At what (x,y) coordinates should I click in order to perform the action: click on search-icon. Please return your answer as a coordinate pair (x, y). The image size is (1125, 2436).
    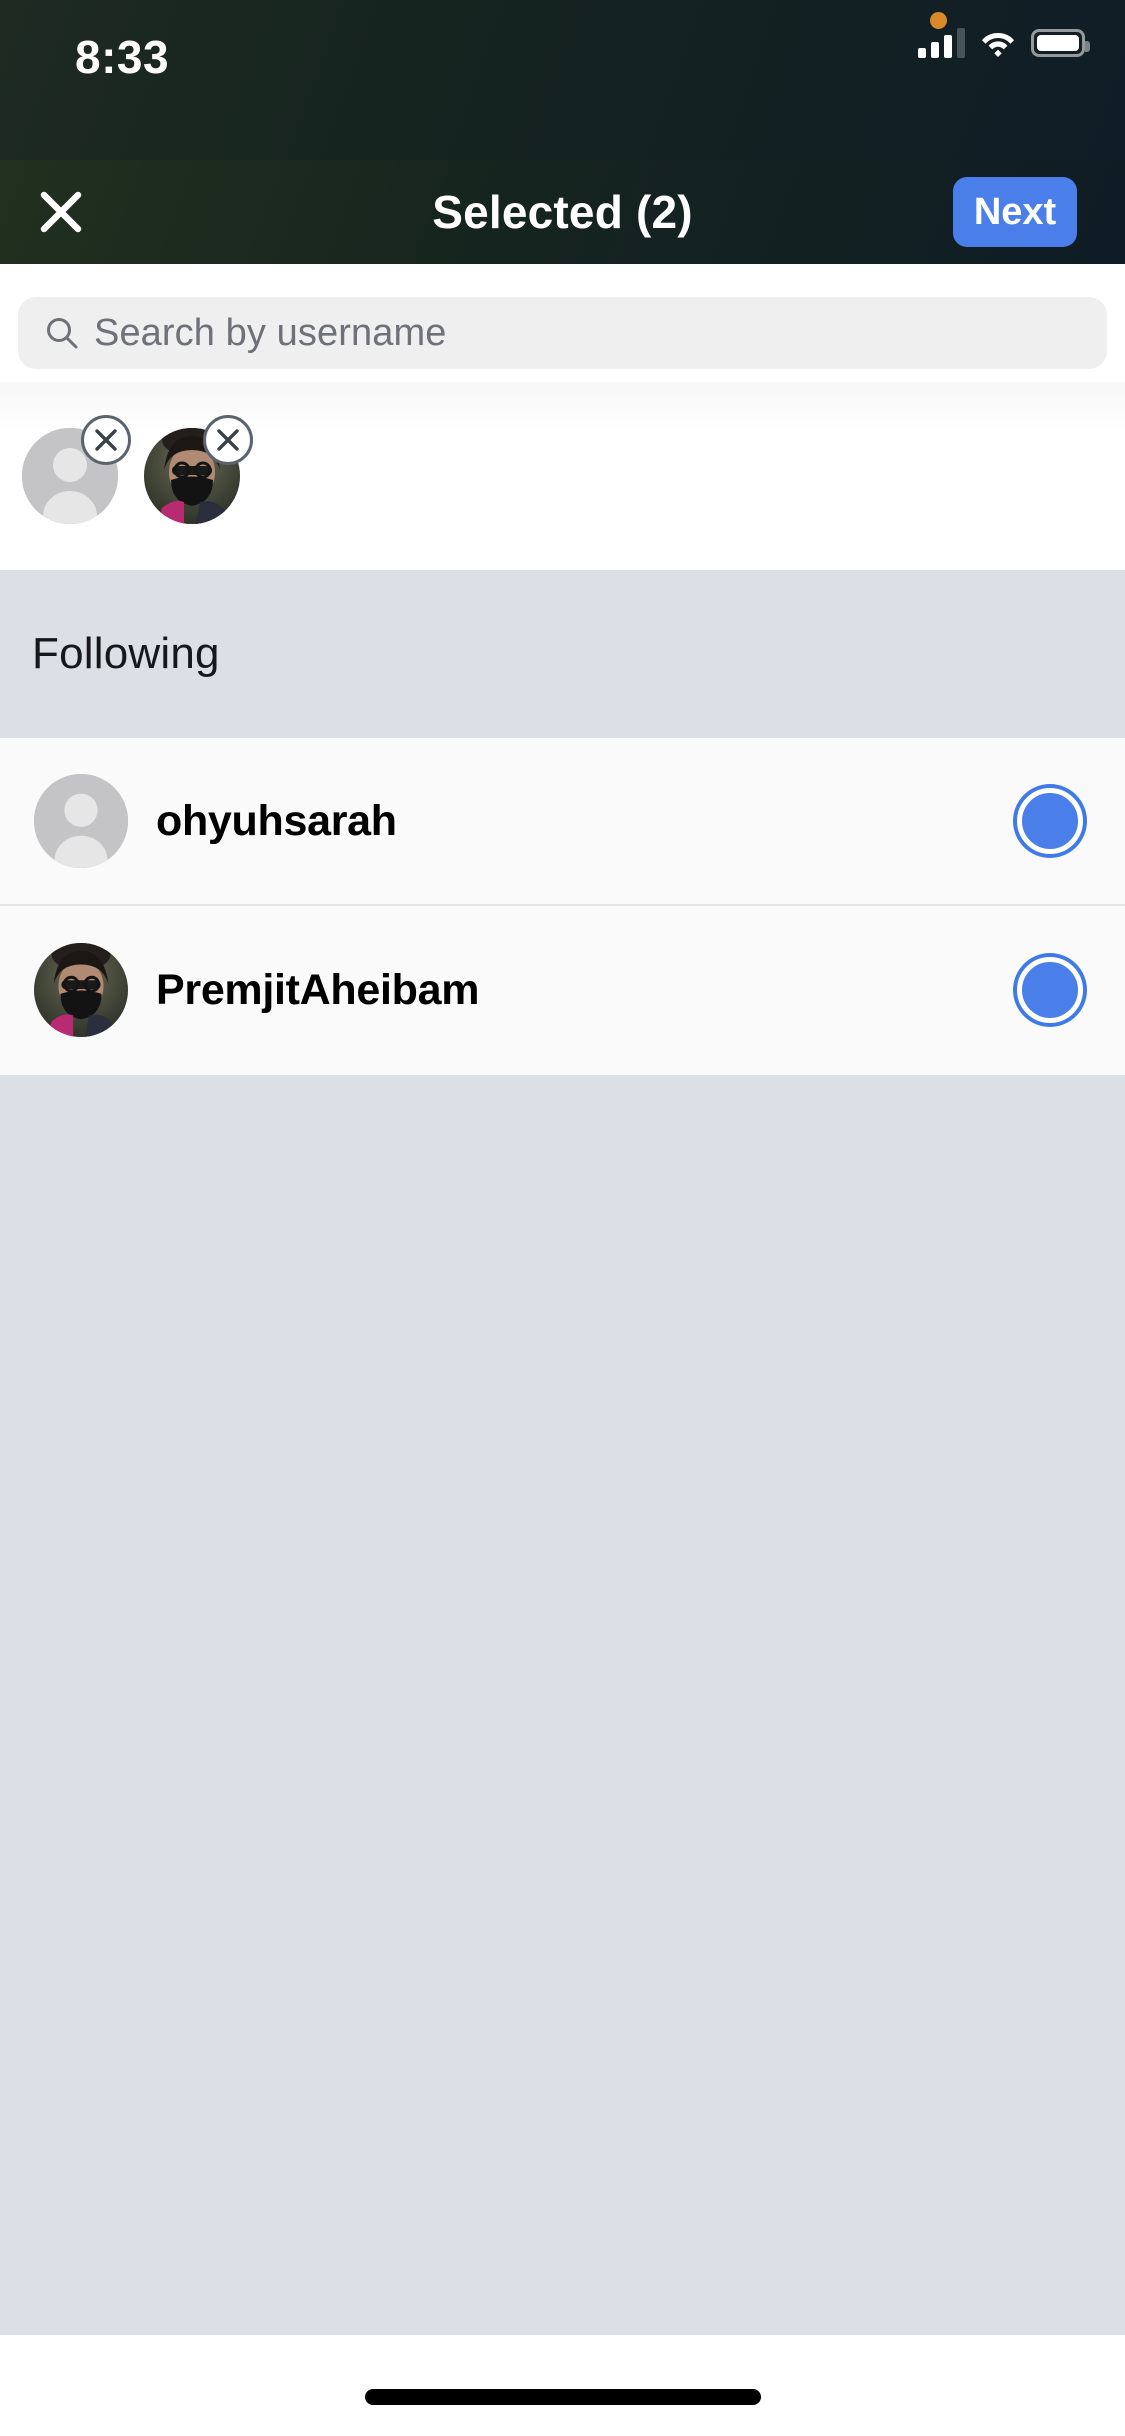
    Looking at the image, I should click on (62, 333).